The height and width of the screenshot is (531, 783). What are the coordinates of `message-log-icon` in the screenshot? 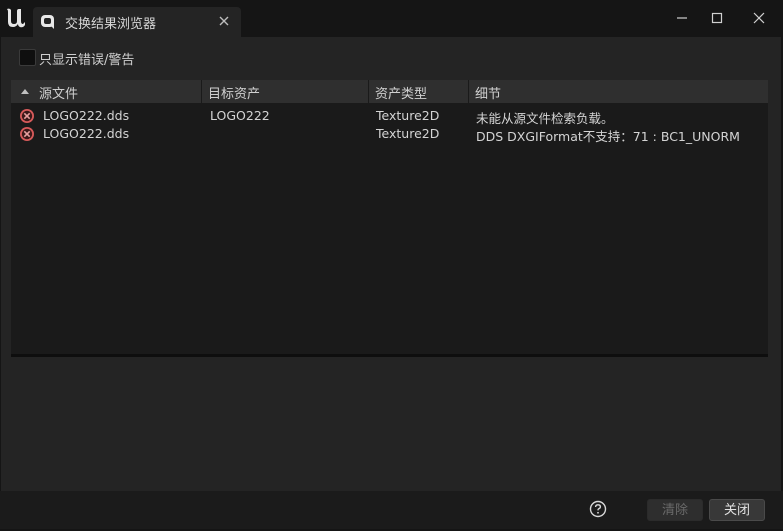 It's located at (47, 22).